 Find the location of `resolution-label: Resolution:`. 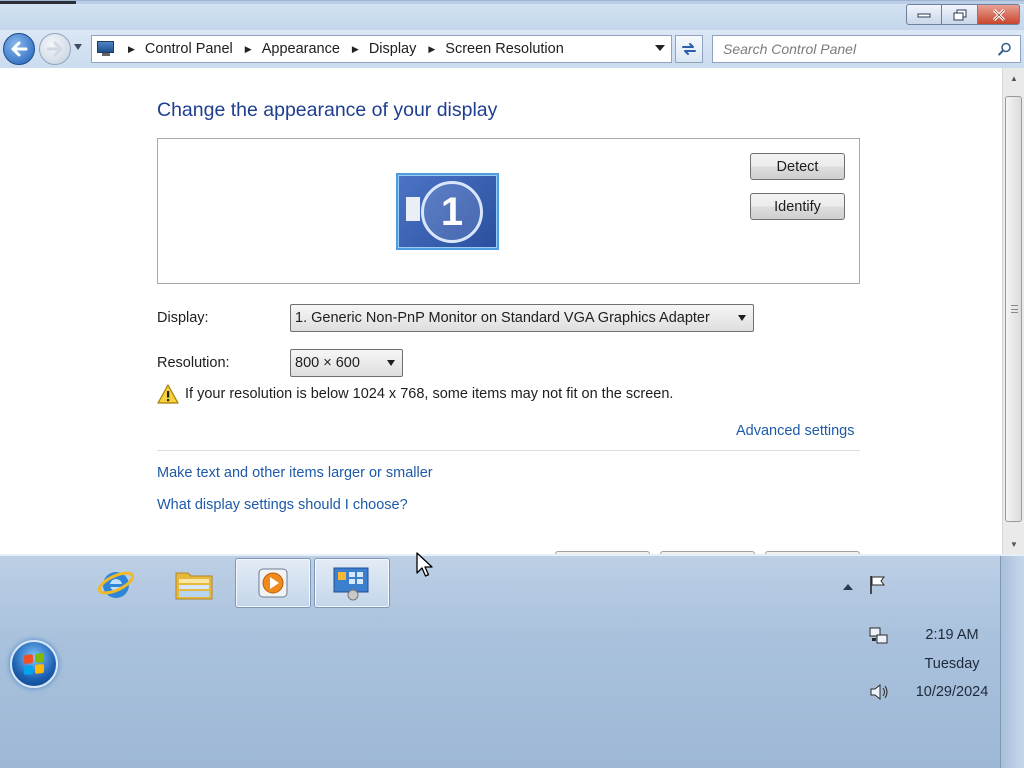

resolution-label: Resolution: is located at coordinates (193, 363).